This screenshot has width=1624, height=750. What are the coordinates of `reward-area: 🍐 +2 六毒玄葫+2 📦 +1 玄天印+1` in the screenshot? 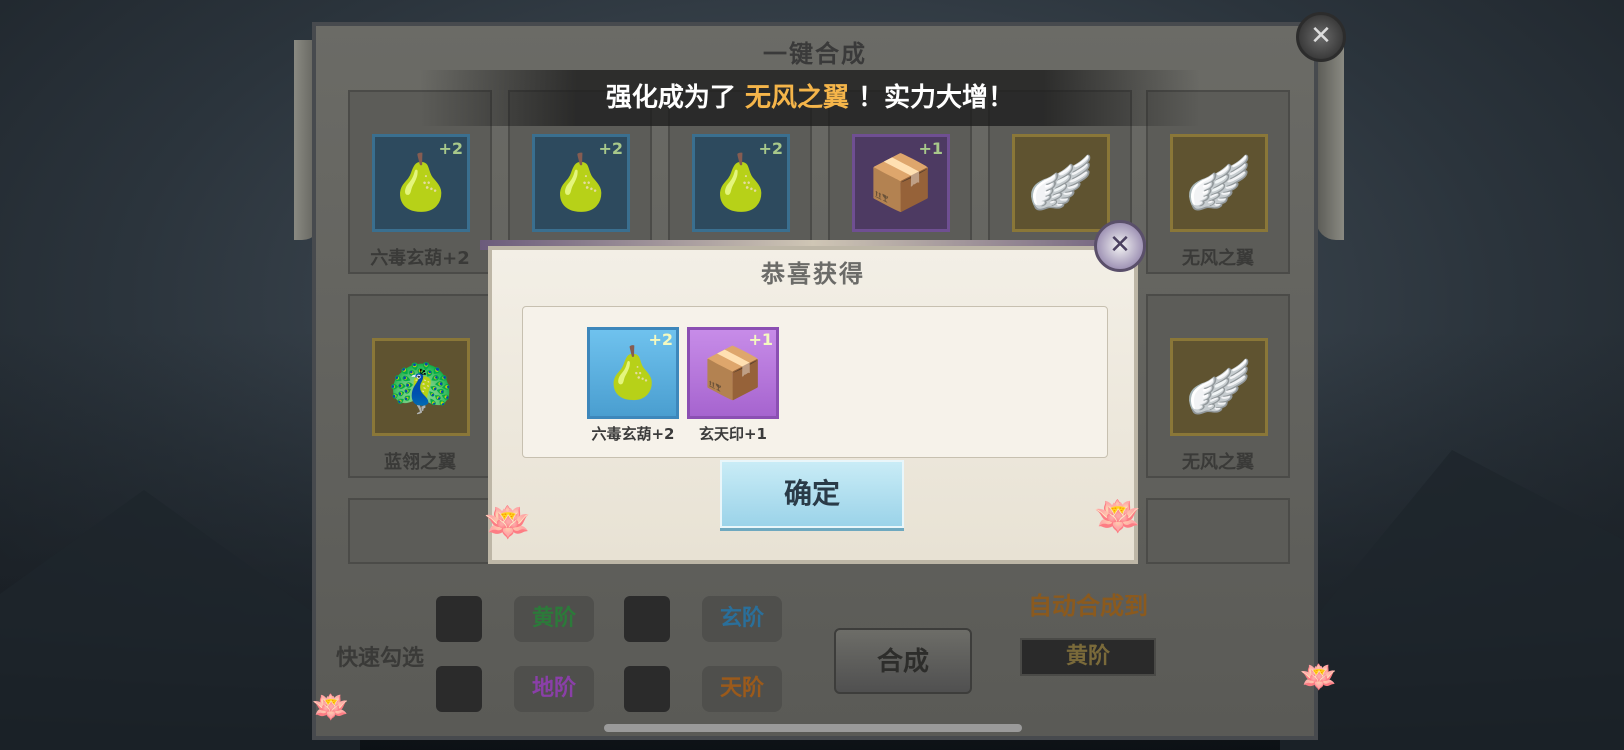 It's located at (815, 382).